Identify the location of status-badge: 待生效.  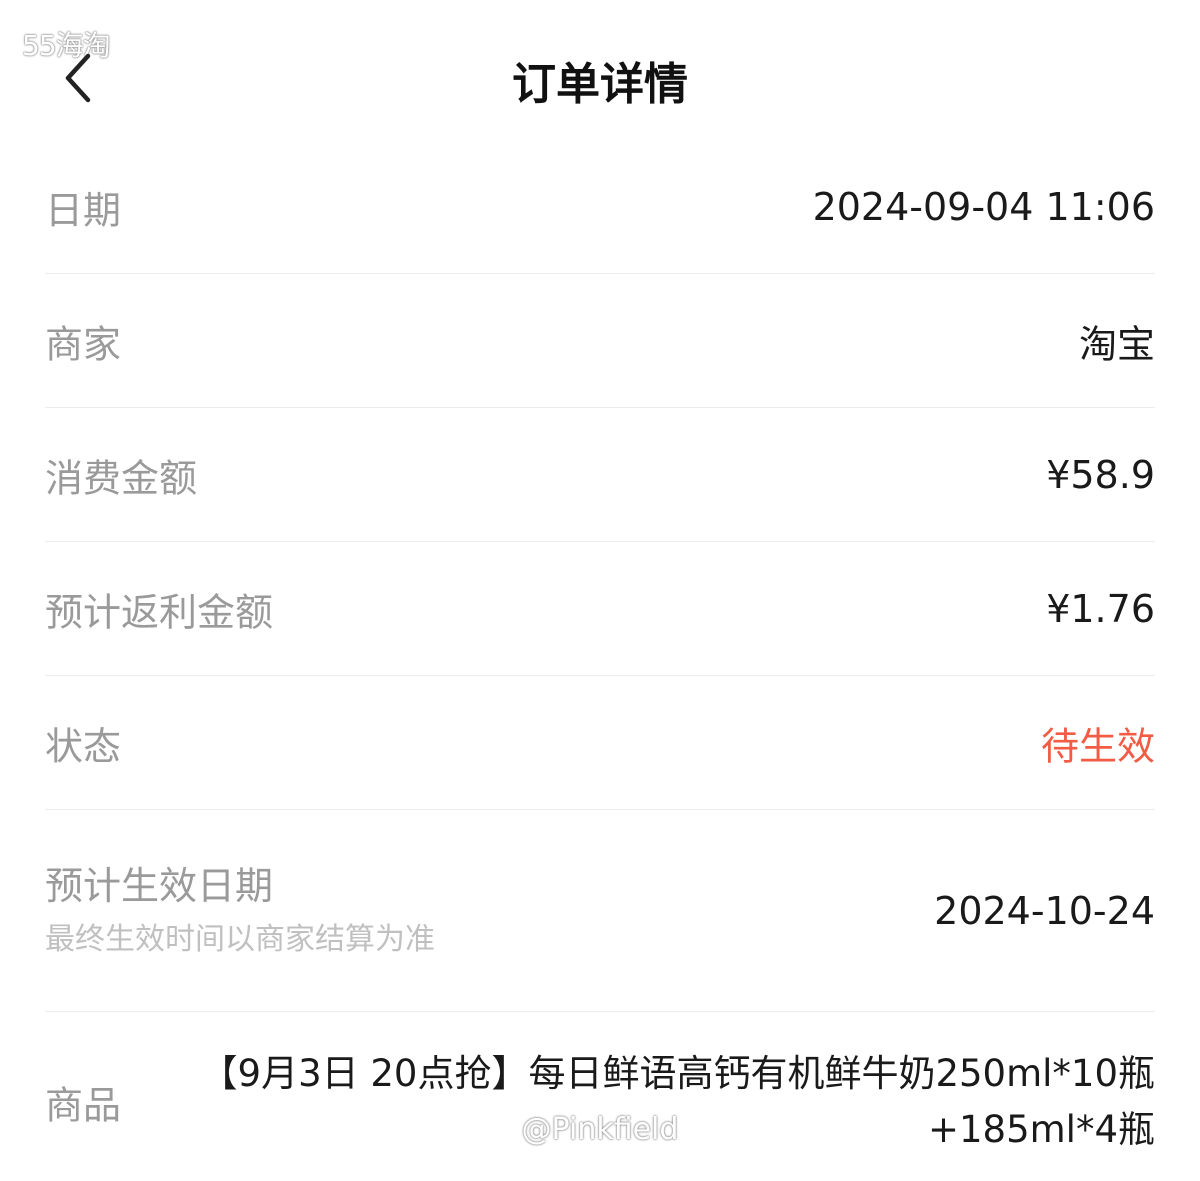
(1097, 746).